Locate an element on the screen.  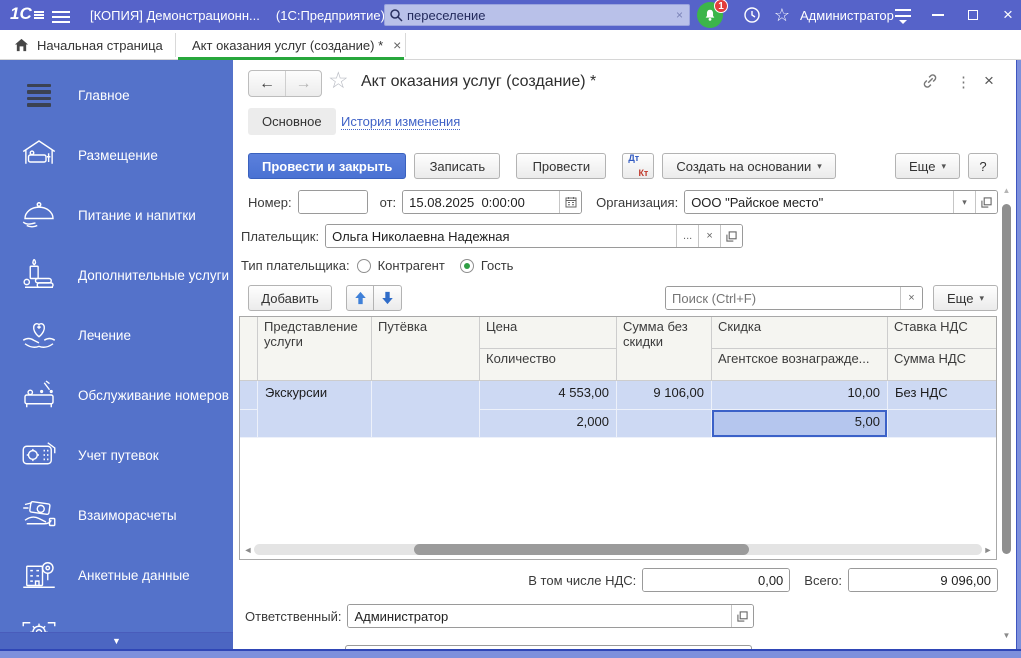
radio-guest is located at coordinates (466, 265).